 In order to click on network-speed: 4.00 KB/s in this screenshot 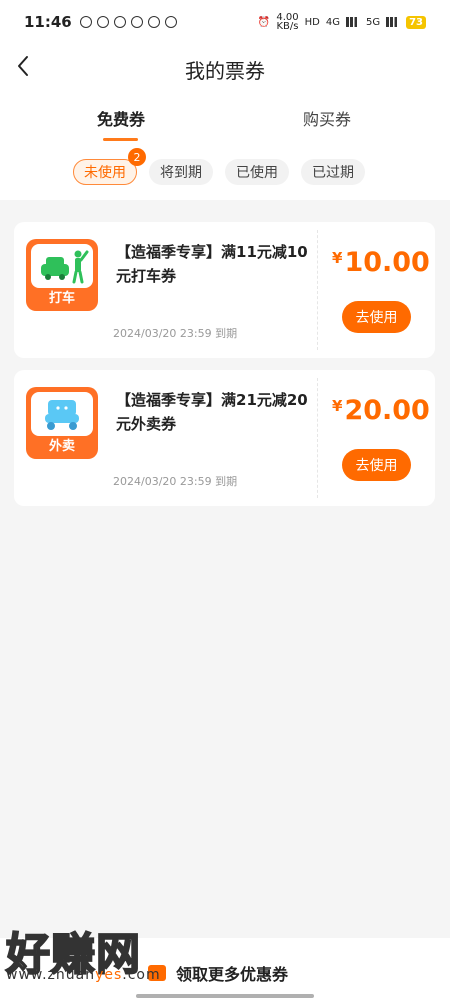, I will do `click(287, 22)`.